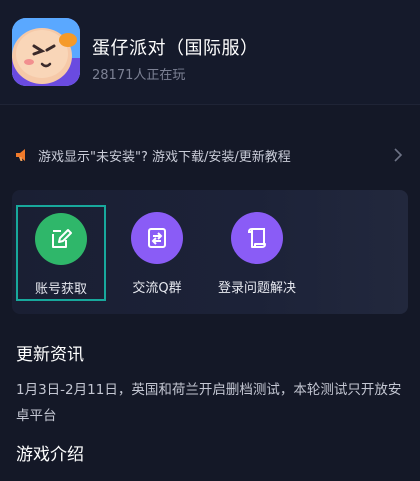 The image size is (420, 481). I want to click on share-box-icon, so click(157, 238).